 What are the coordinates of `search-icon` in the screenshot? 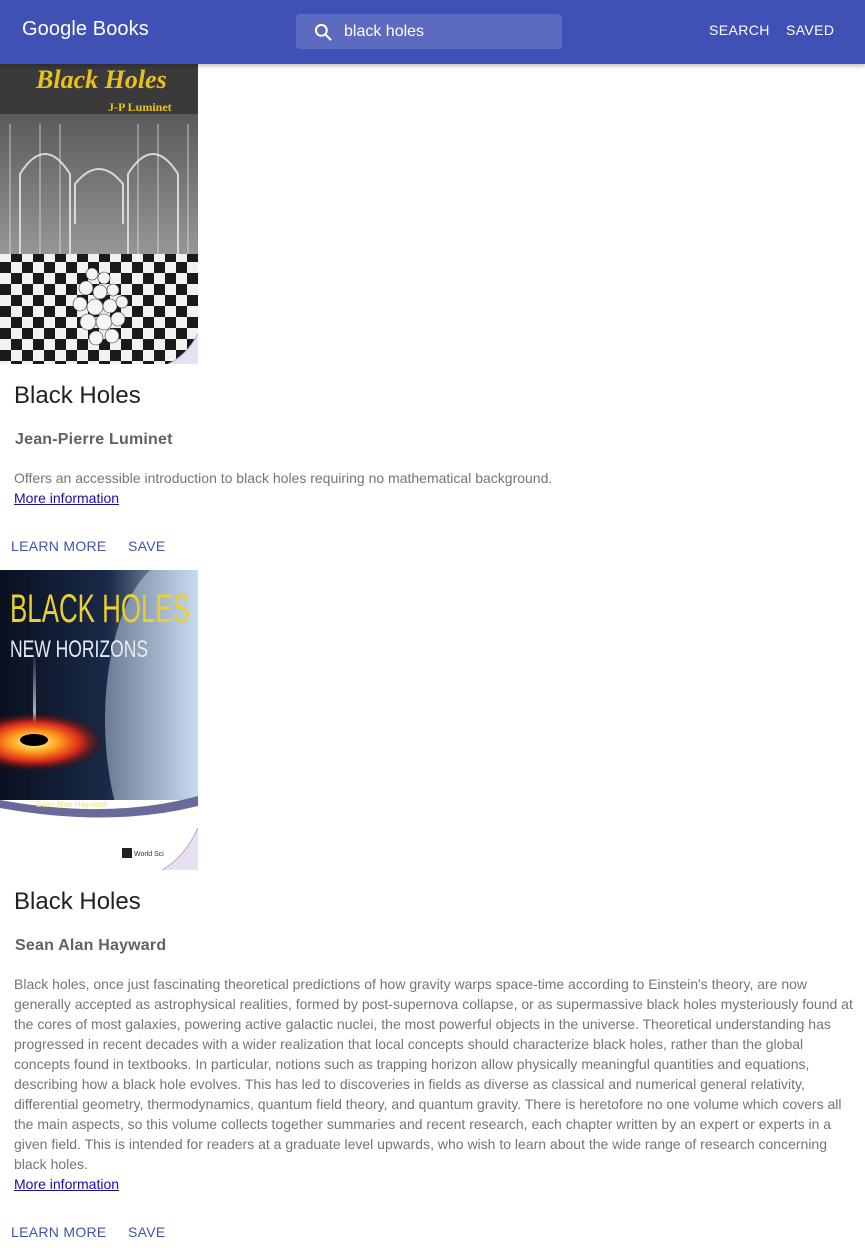 It's located at (323, 32).